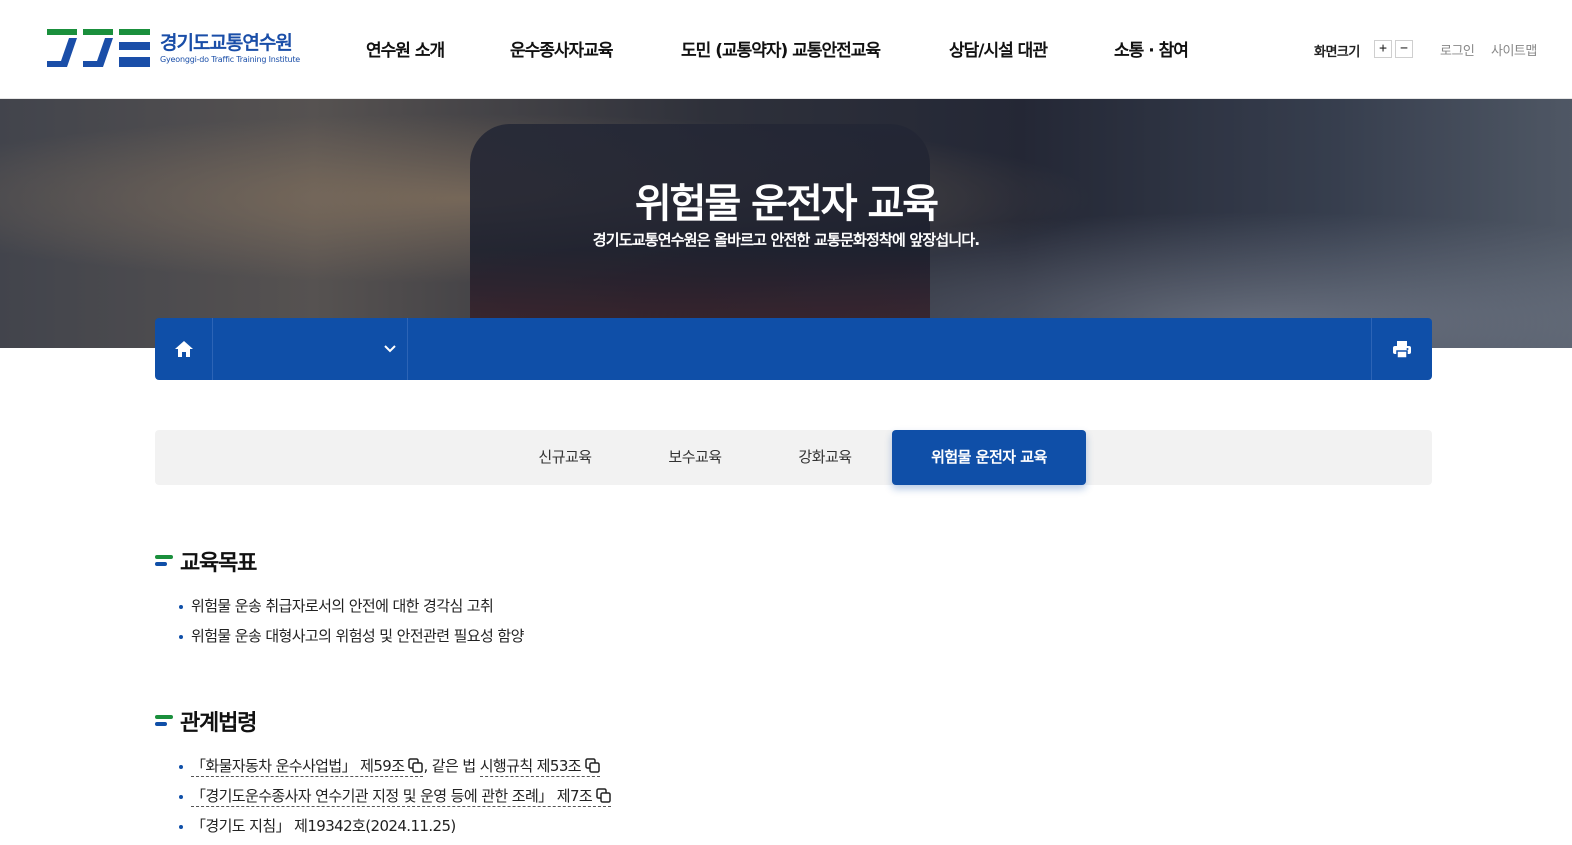 The image size is (1572, 845). What do you see at coordinates (307, 767) in the screenshot?
I see `law-link-cargo-act: 「화물자동차 운수사업법」 제59조` at bounding box center [307, 767].